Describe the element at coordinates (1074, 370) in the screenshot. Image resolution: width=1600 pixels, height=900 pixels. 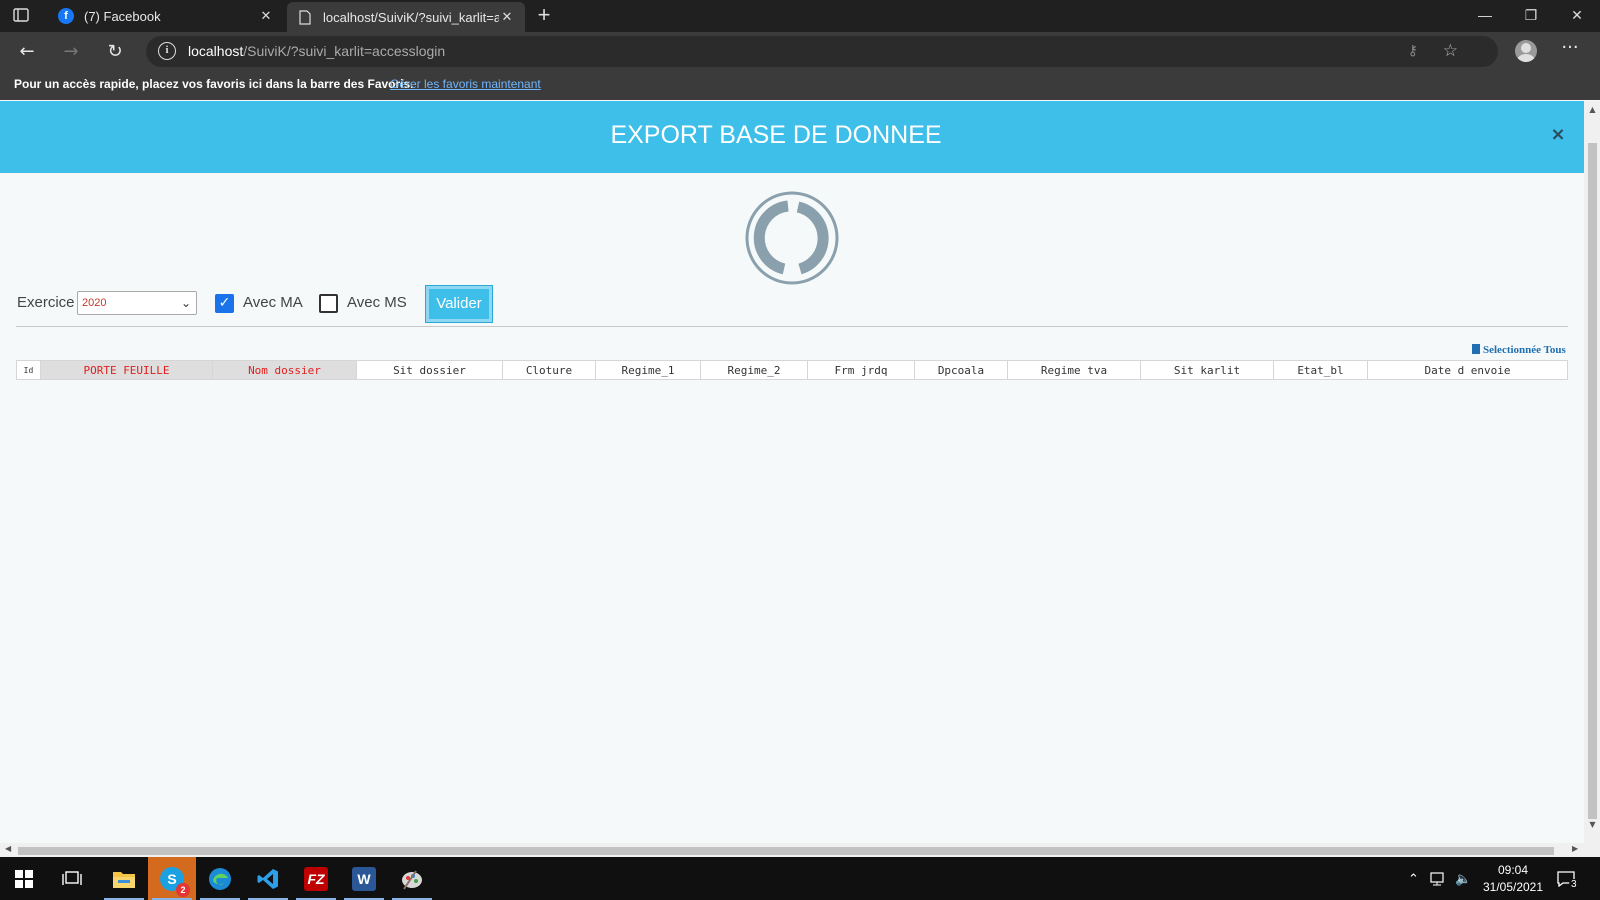
I see `column-header-regime-tva: Regime tva` at that location.